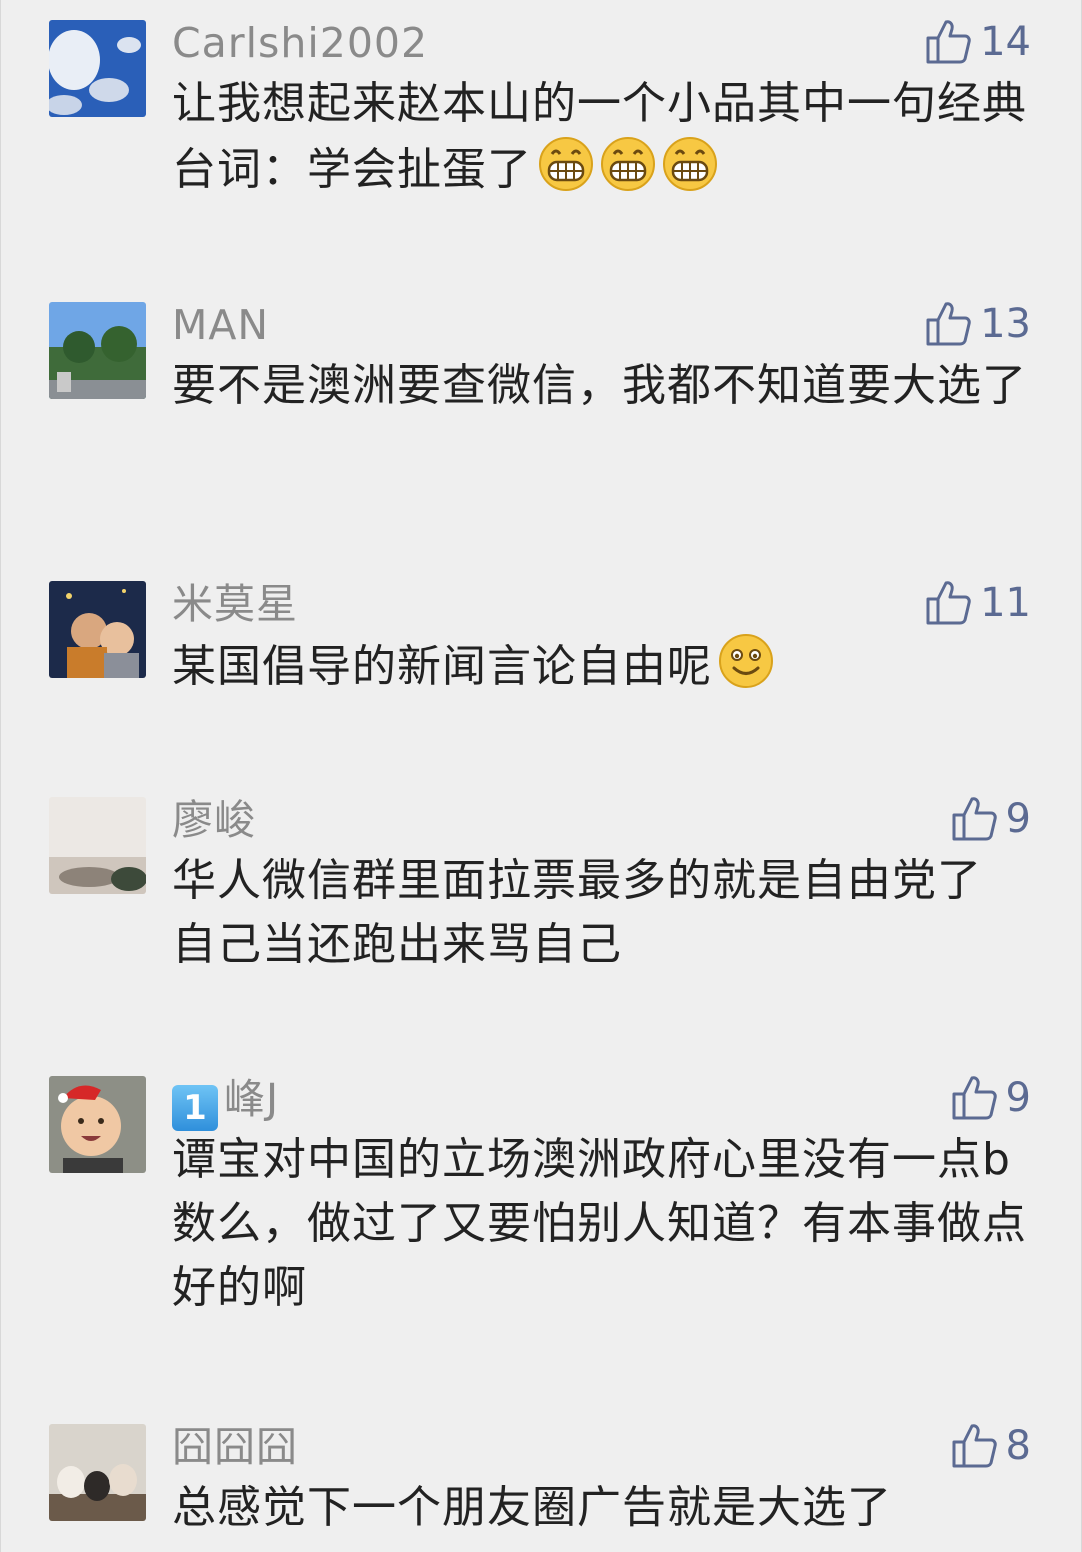  Describe the element at coordinates (976, 603) in the screenshot. I see `like-button: 11` at that location.